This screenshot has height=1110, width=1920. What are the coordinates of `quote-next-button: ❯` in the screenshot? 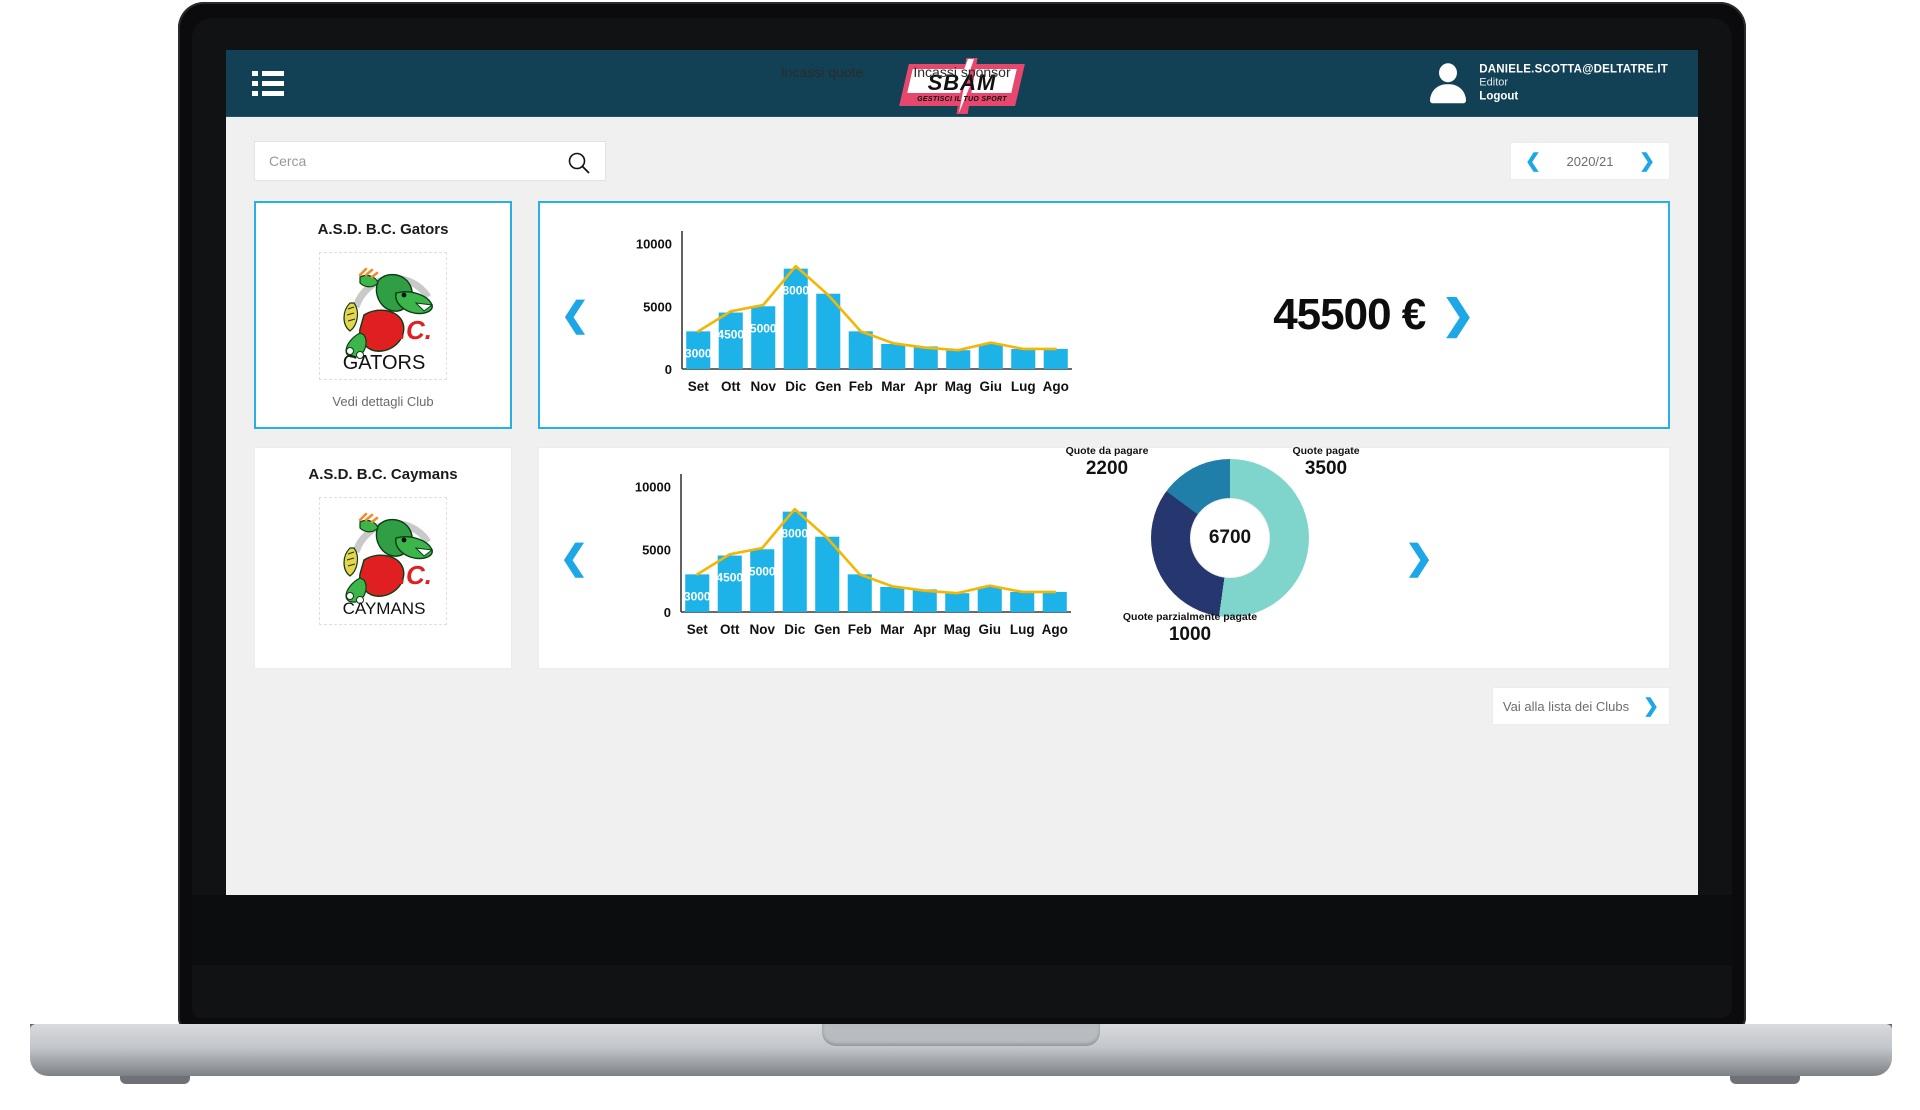 It's located at (1419, 558).